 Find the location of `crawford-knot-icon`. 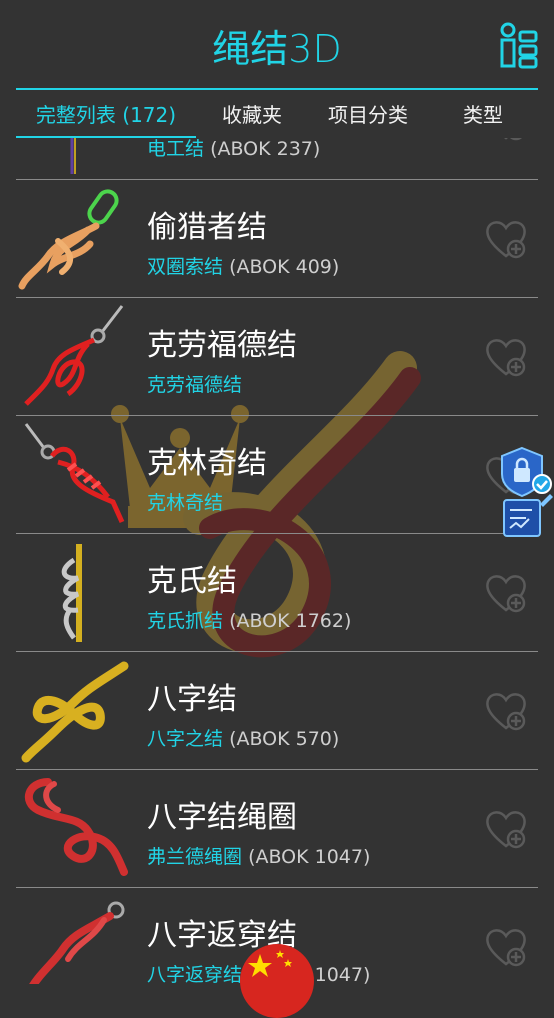

crawford-knot-icon is located at coordinates (74, 355).